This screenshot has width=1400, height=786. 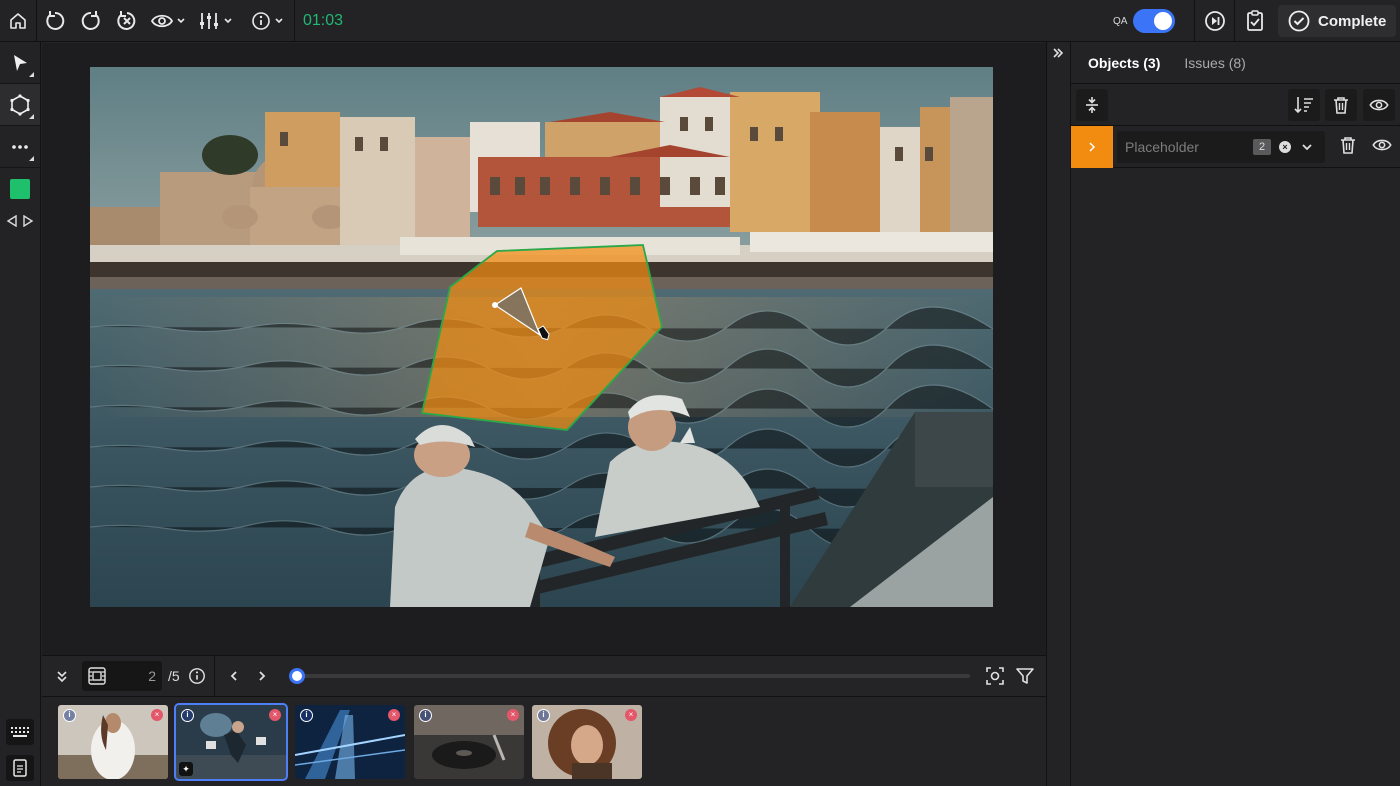 I want to click on clear-icon: ×, so click(x=1285, y=147).